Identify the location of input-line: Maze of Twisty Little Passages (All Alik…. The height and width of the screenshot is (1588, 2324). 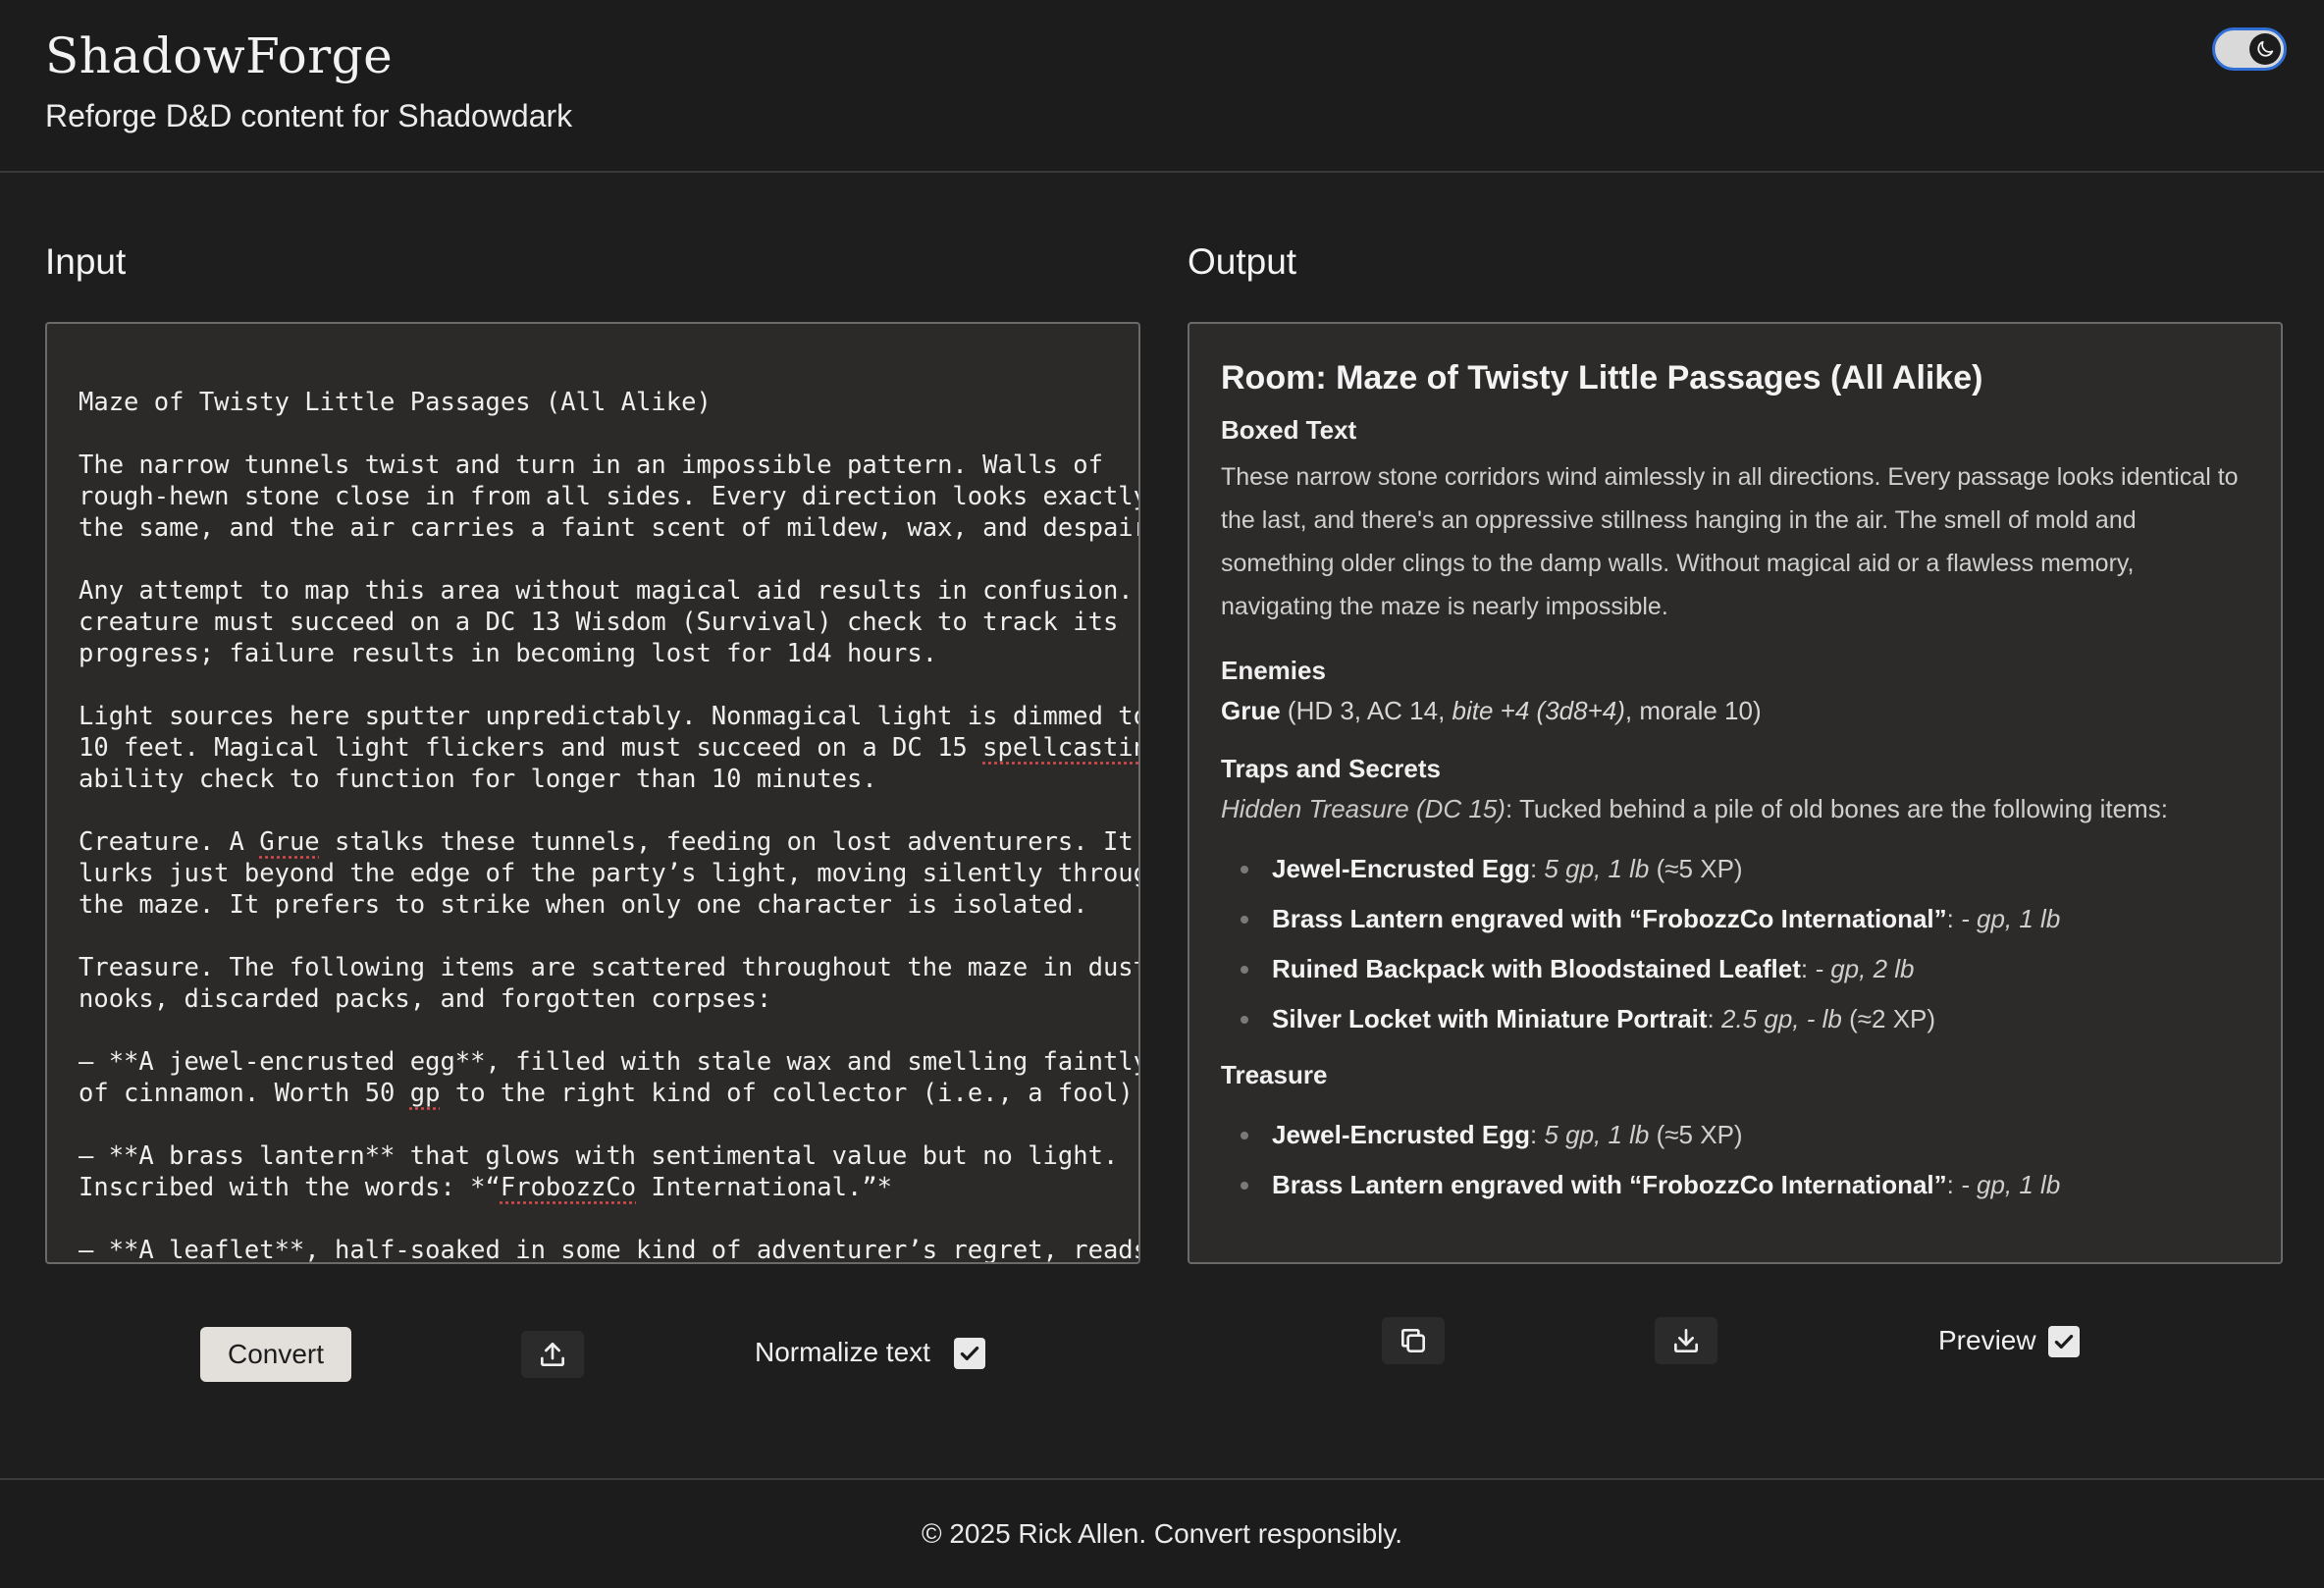
(395, 402).